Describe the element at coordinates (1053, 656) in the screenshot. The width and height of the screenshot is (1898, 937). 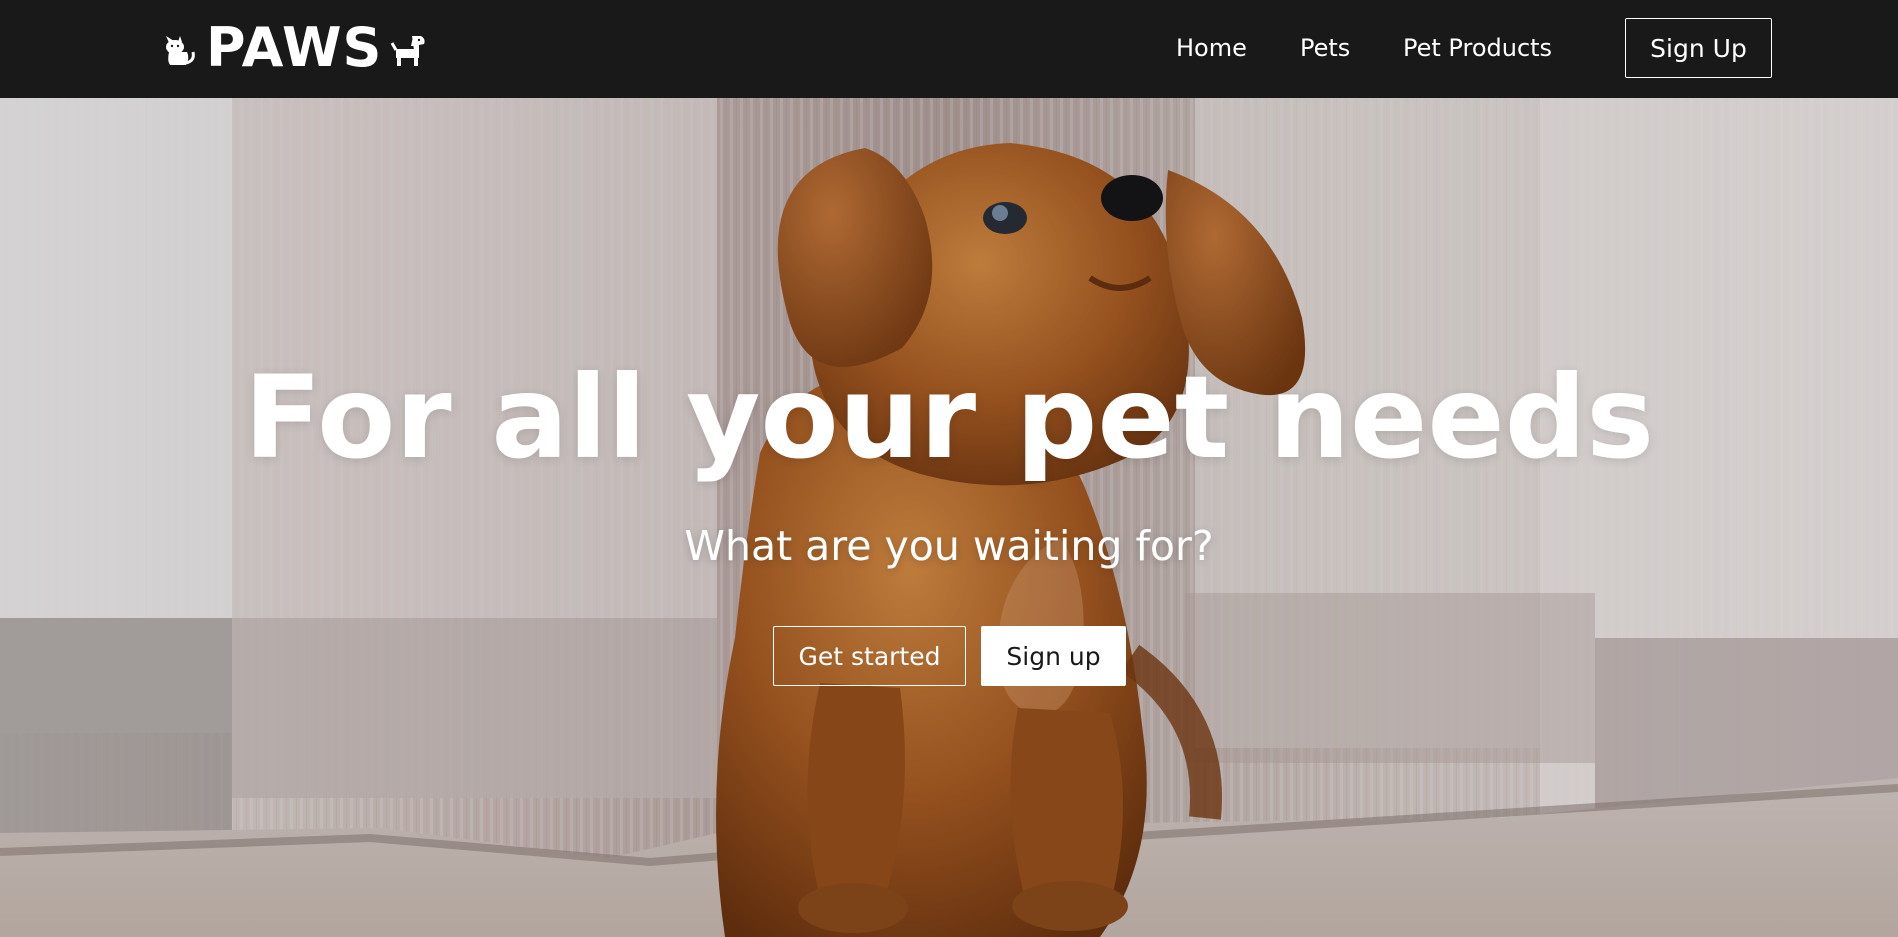
I see `hero-signup-button: Sign up` at that location.